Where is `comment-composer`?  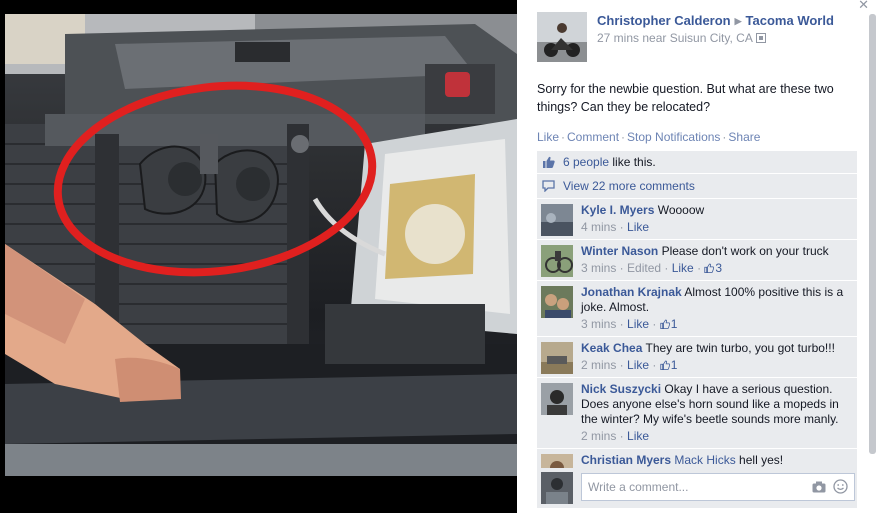 comment-composer is located at coordinates (697, 488).